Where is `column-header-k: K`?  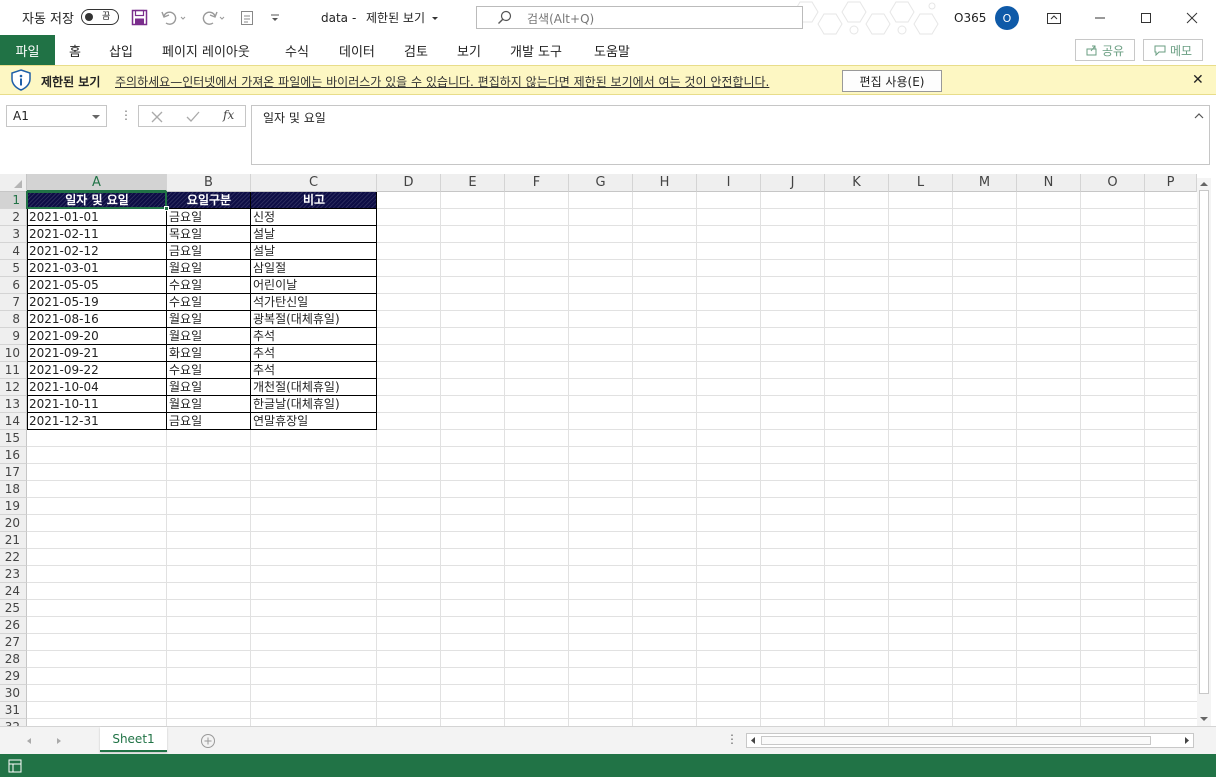
column-header-k: K is located at coordinates (857, 183).